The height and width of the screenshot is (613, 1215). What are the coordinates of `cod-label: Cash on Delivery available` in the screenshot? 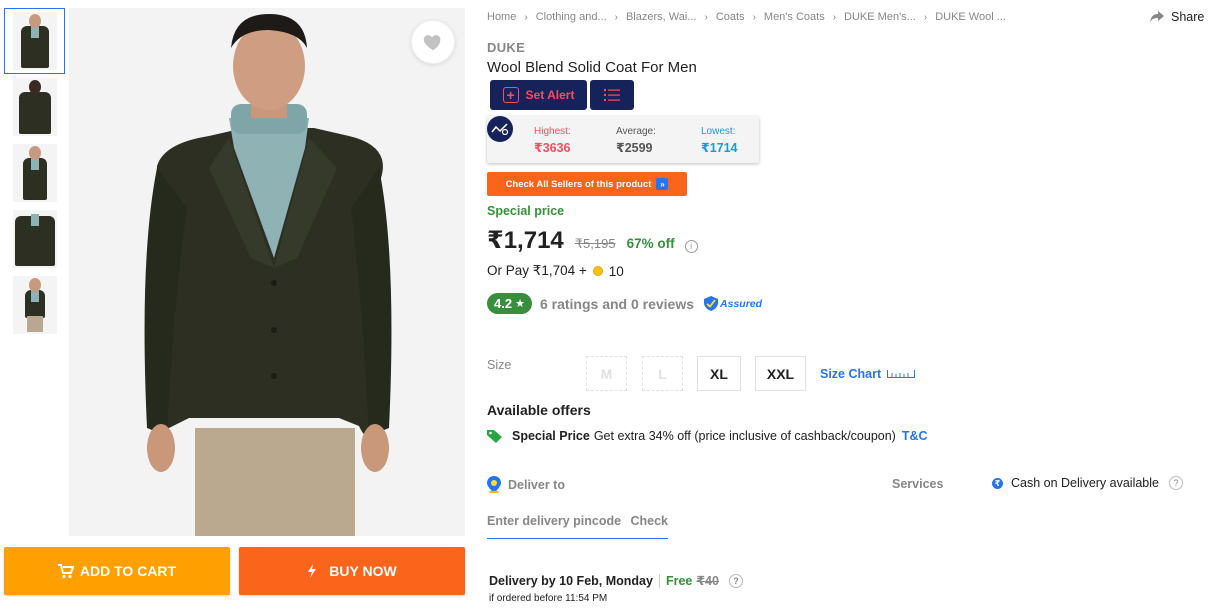 It's located at (1085, 483).